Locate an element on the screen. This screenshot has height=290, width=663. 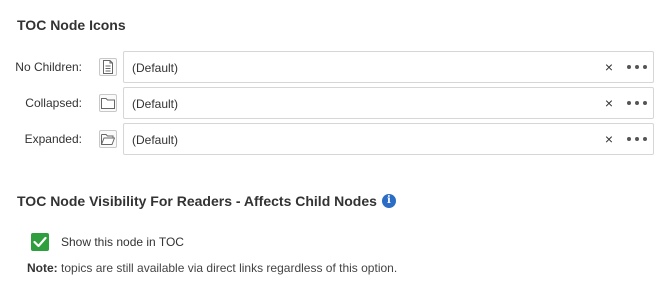
show-in-toc-option: Show this node in TOC is located at coordinates (107, 242).